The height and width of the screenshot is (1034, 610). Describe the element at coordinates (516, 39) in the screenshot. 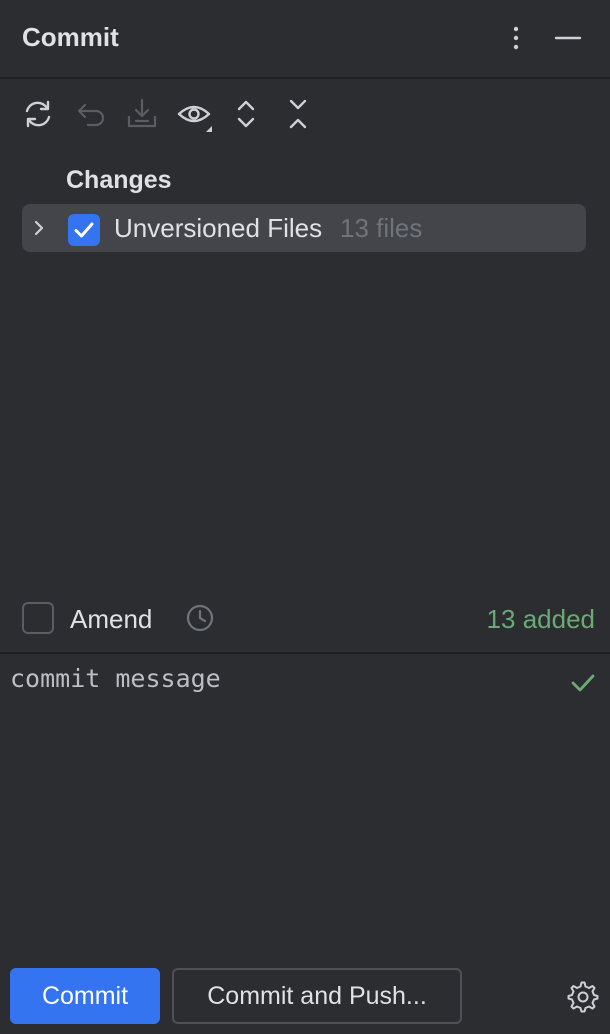

I see `more-vertical-icon` at that location.